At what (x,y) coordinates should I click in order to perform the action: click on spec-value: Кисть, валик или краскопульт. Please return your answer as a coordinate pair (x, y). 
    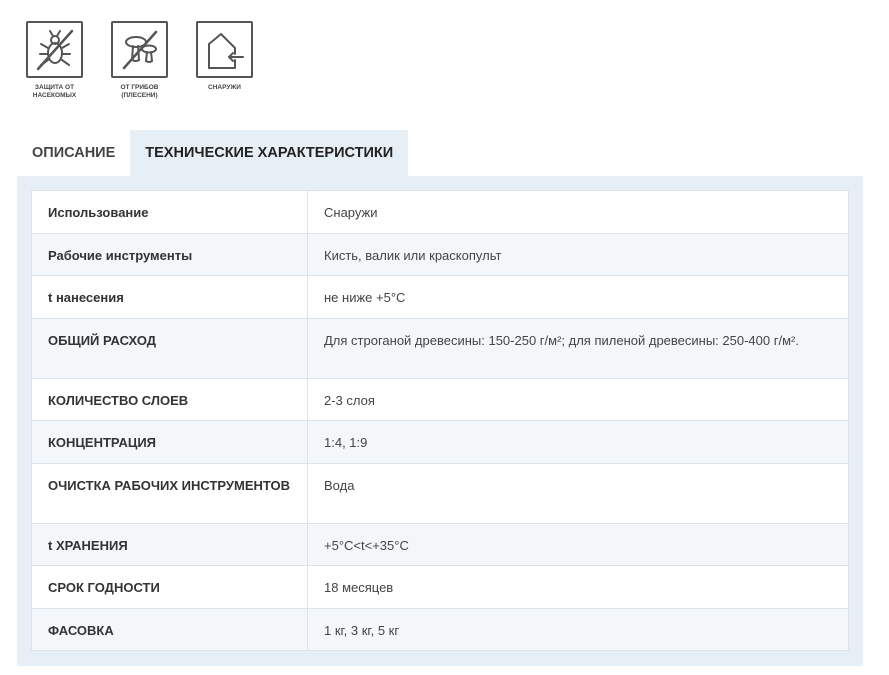
    Looking at the image, I should click on (578, 254).